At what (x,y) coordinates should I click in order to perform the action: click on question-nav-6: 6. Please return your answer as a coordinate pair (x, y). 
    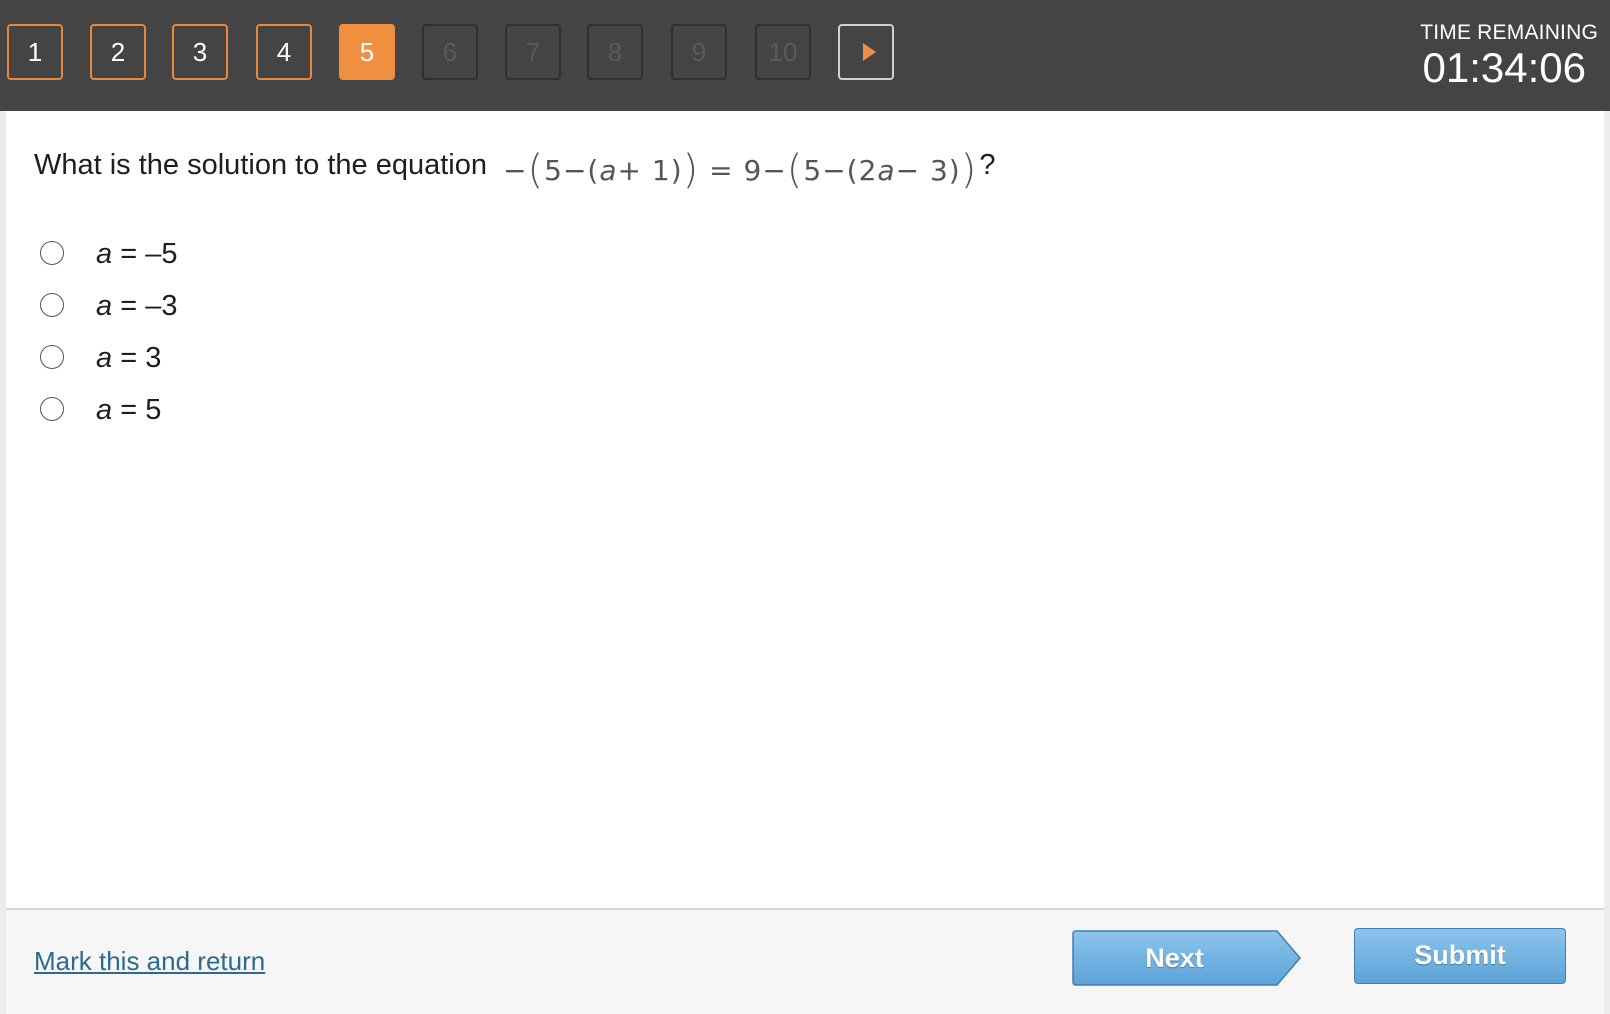
    Looking at the image, I should click on (450, 52).